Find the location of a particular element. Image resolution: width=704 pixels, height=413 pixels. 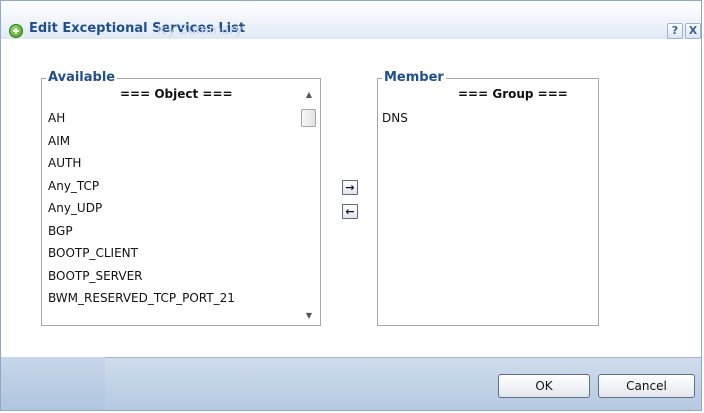

list-item: BOOTP_SERVER is located at coordinates (173, 276).